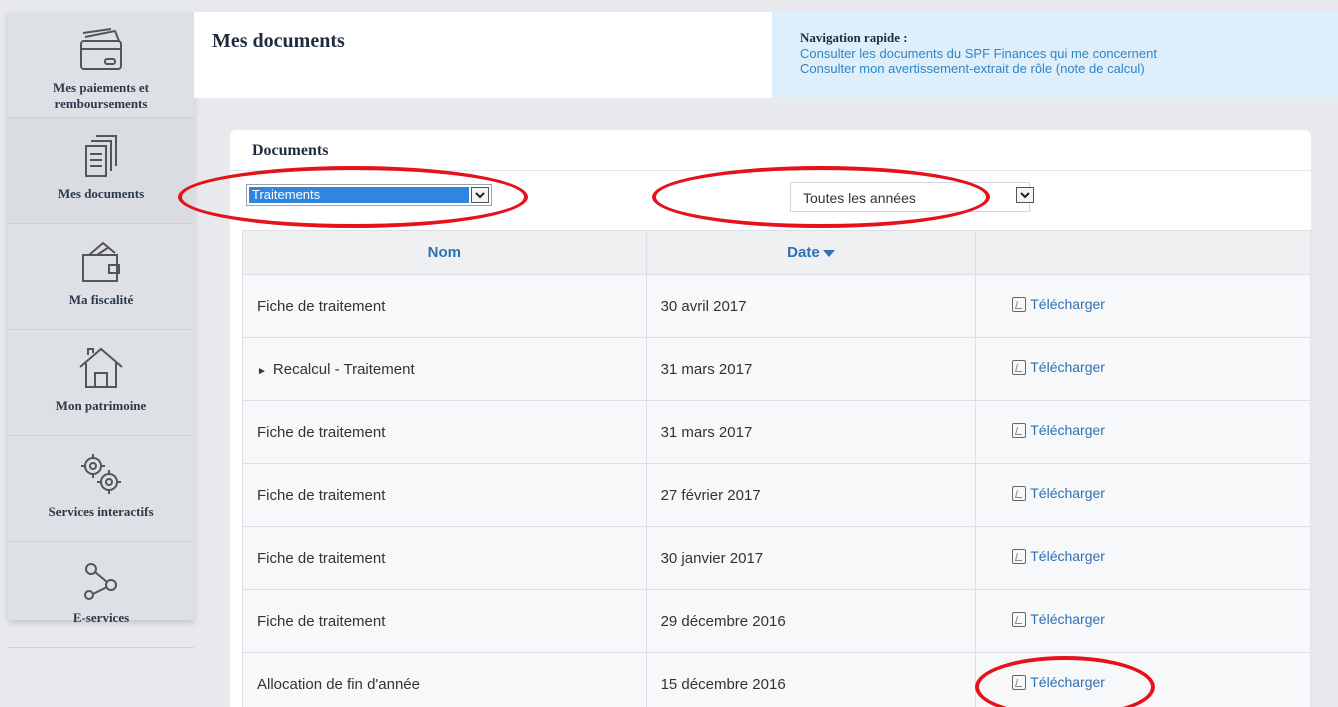 This screenshot has width=1338, height=707. What do you see at coordinates (710, 495) in the screenshot?
I see `document-date: 27 février 2017` at bounding box center [710, 495].